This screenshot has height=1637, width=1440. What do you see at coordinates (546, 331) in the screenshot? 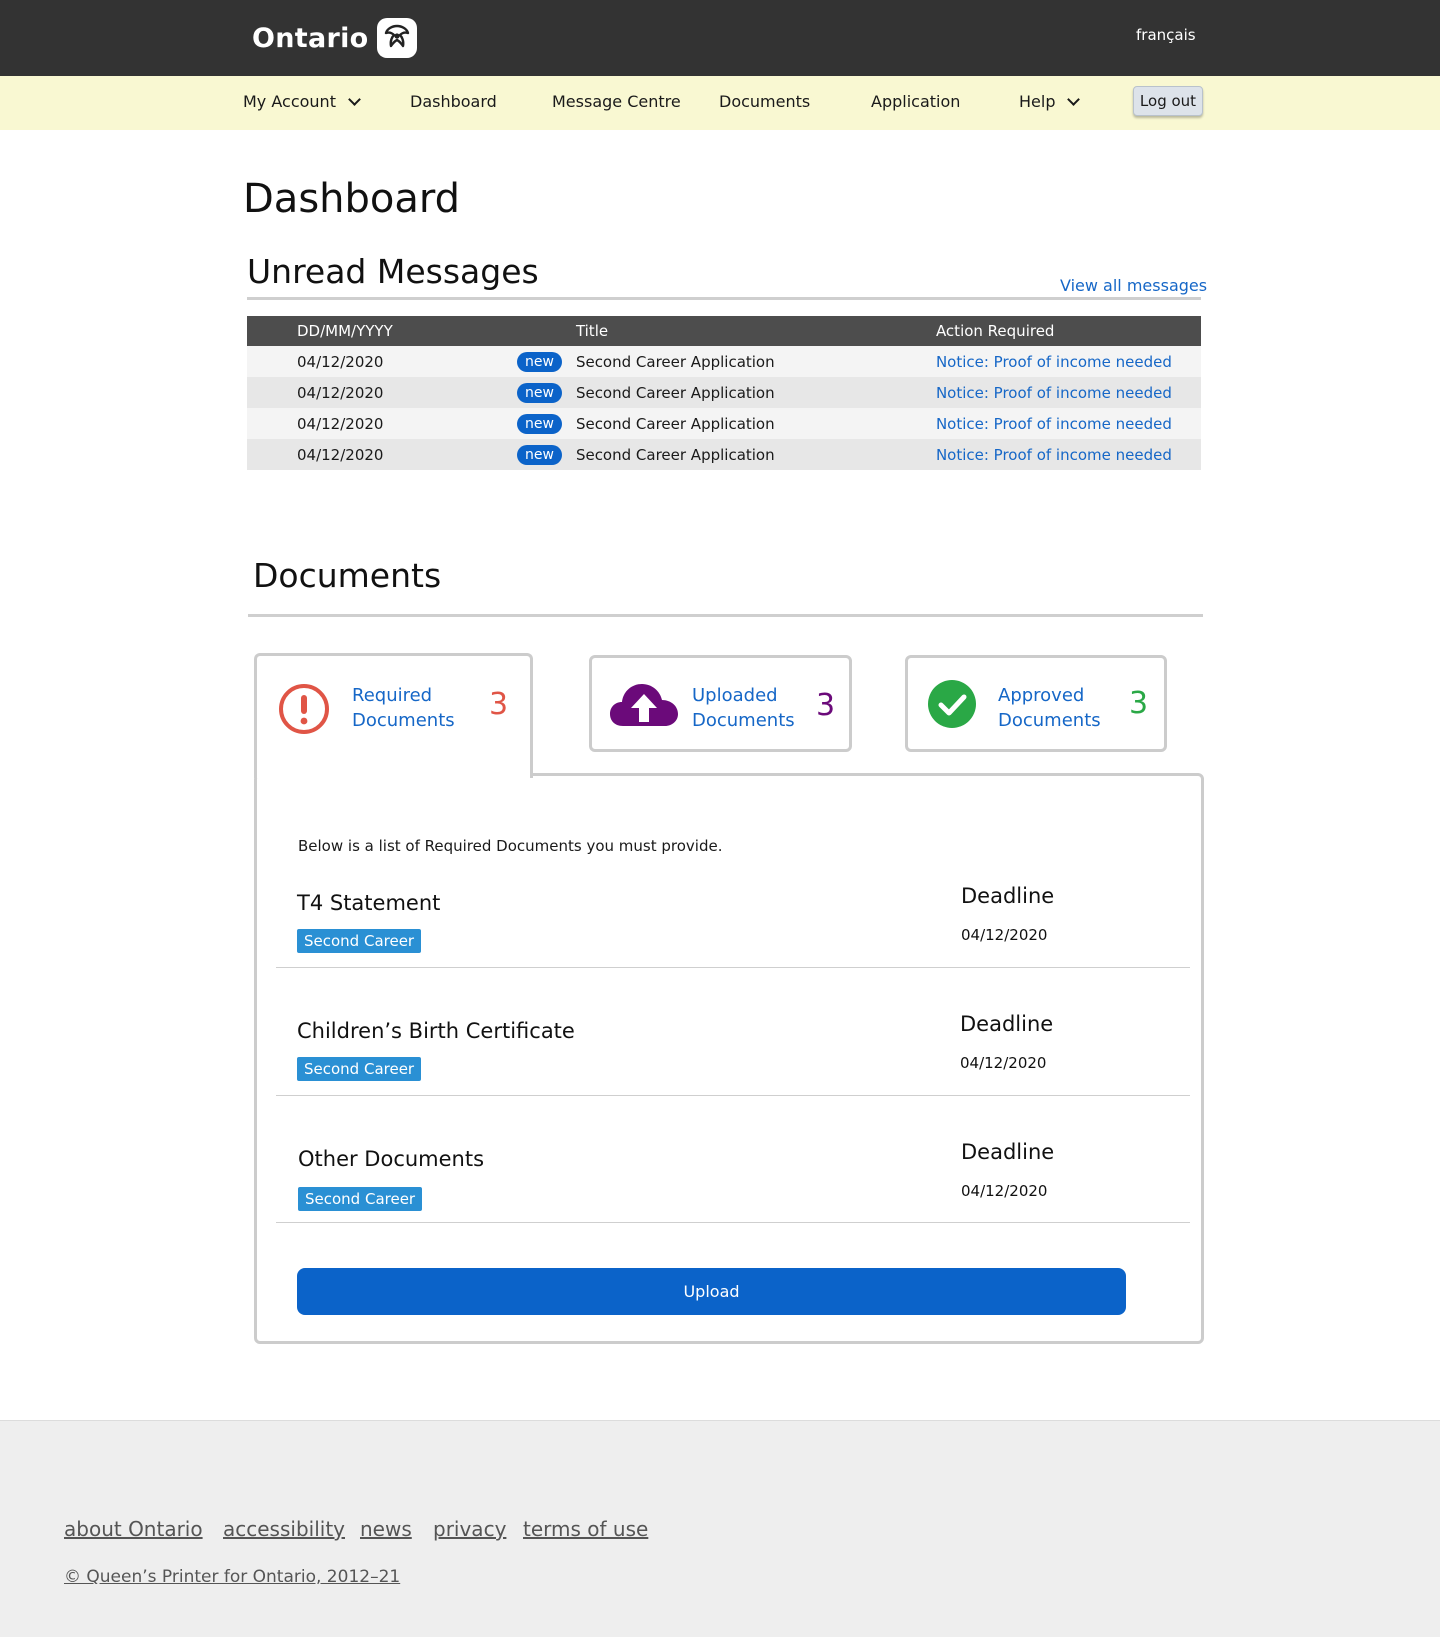
I see `column-header-badge` at bounding box center [546, 331].